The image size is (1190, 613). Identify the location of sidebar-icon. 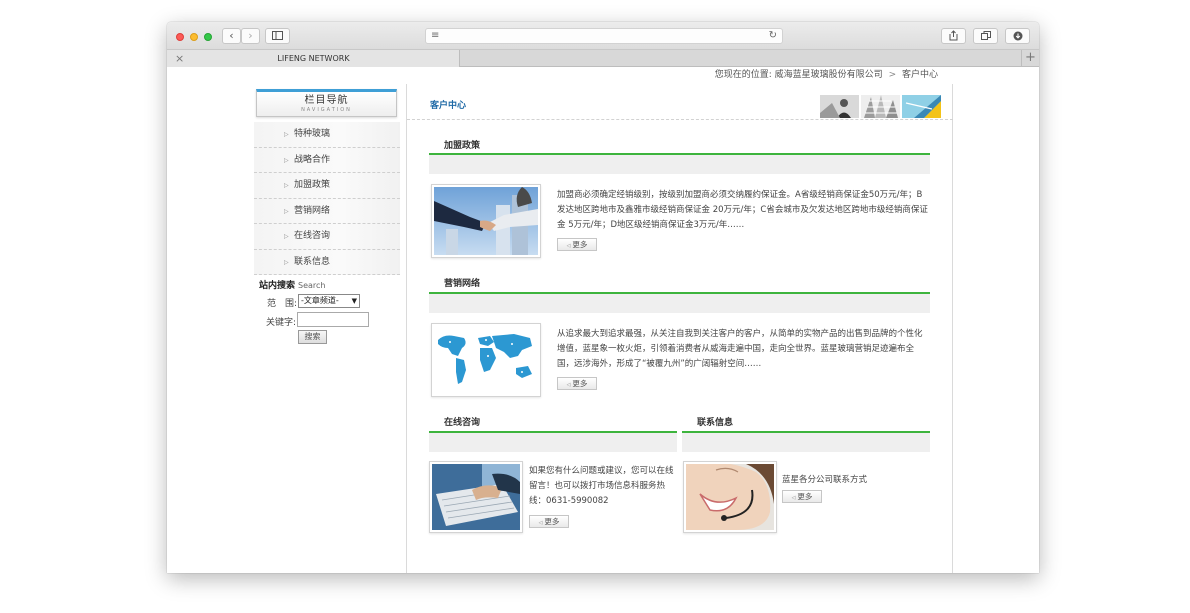
(277, 35).